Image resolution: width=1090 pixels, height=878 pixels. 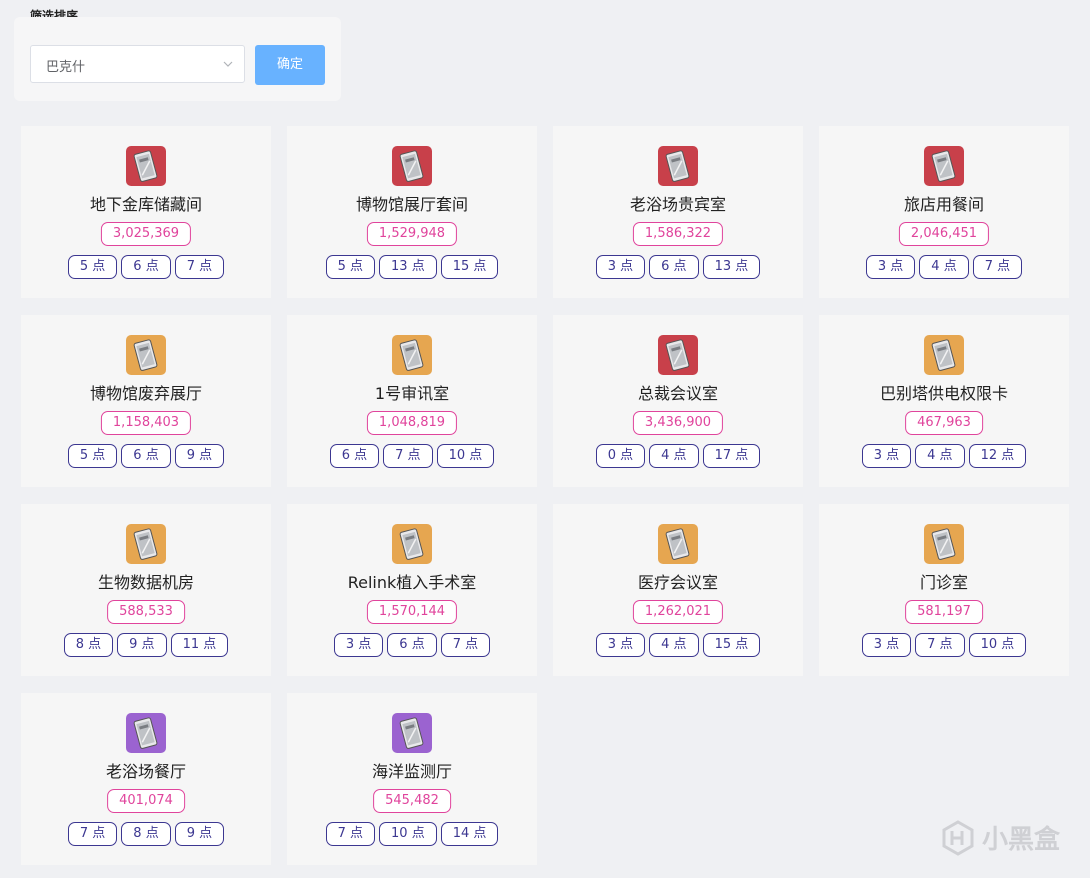 I want to click on point-badges: 3 点4 点7 点, so click(x=944, y=267).